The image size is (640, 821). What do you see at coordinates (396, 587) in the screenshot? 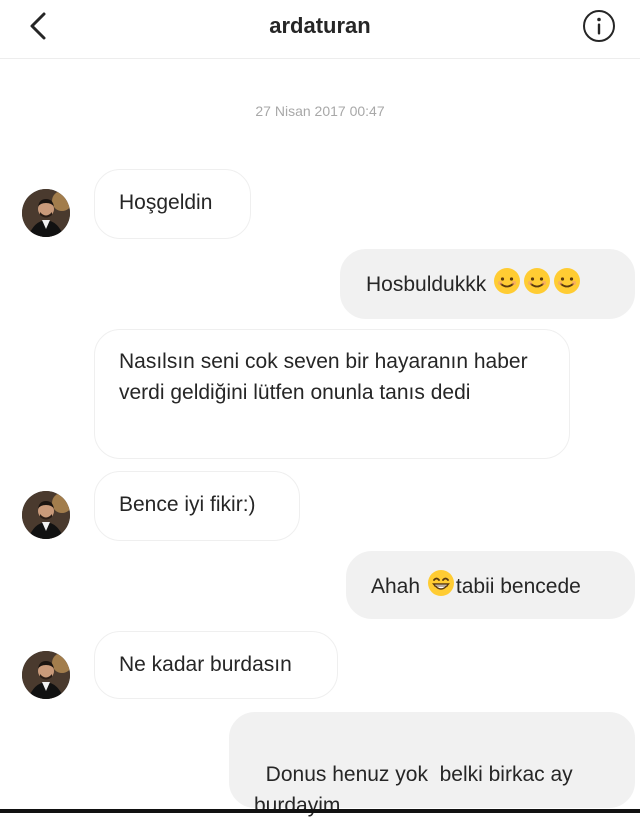
I see `message-text: Ahah` at bounding box center [396, 587].